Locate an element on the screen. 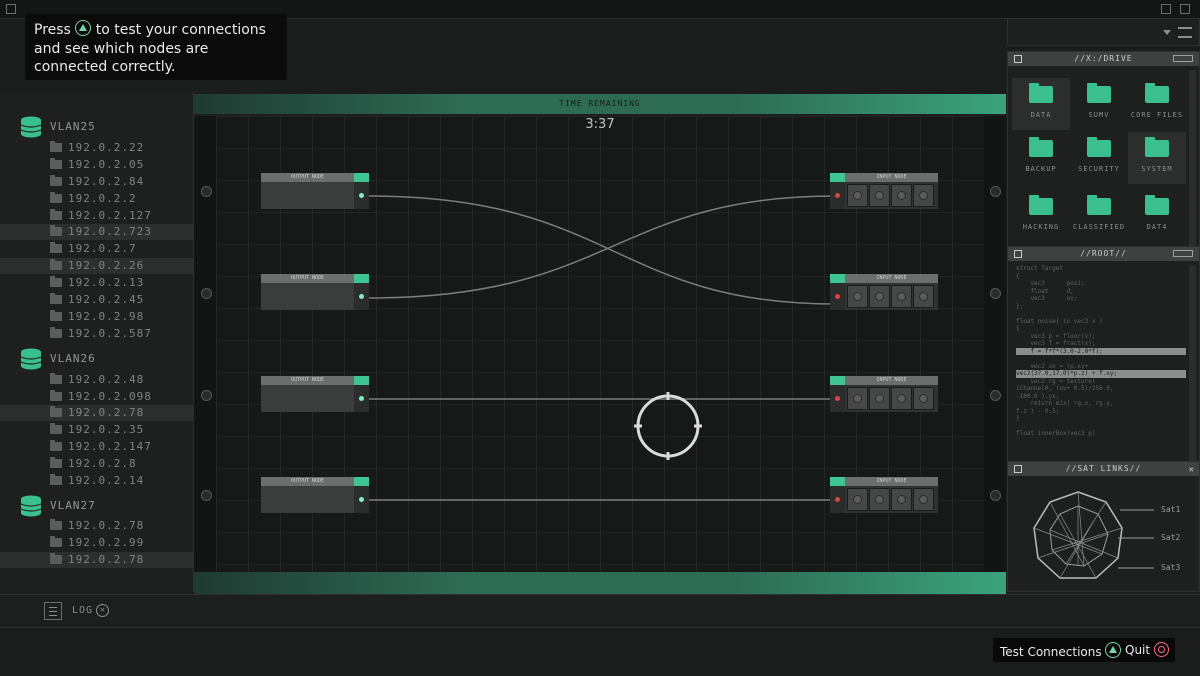 The width and height of the screenshot is (1200, 676). folder-sumv: SUMV is located at coordinates (1099, 104).